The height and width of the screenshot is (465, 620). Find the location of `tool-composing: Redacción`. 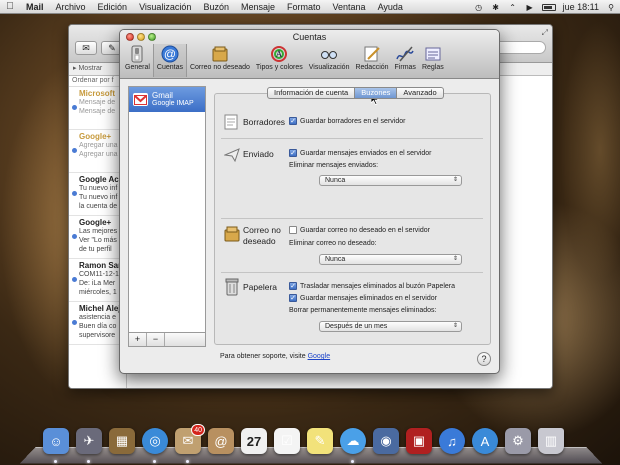

tool-composing: Redacción is located at coordinates (371, 60).